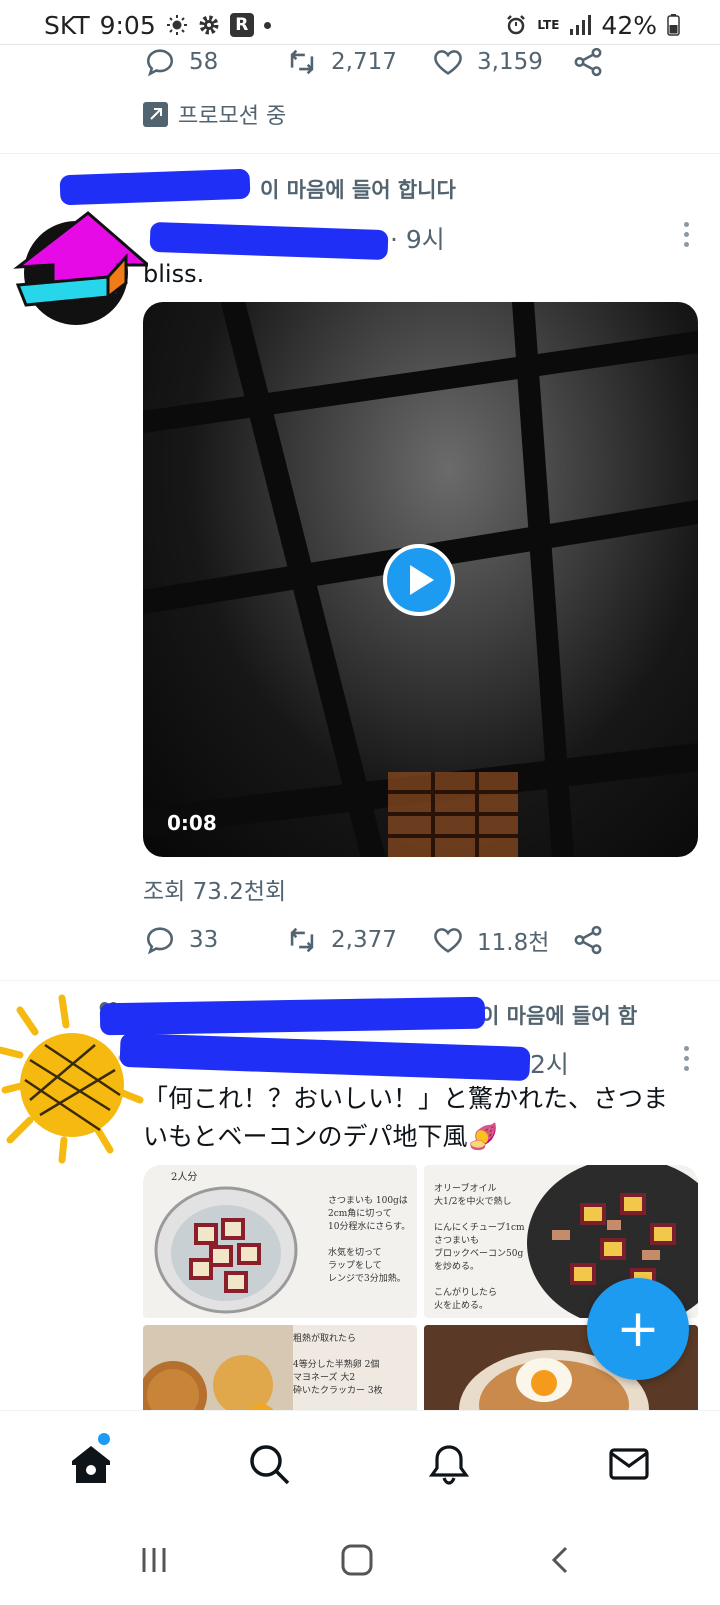 The width and height of the screenshot is (720, 1605). What do you see at coordinates (192, 823) in the screenshot?
I see `video-duration: 0:08` at bounding box center [192, 823].